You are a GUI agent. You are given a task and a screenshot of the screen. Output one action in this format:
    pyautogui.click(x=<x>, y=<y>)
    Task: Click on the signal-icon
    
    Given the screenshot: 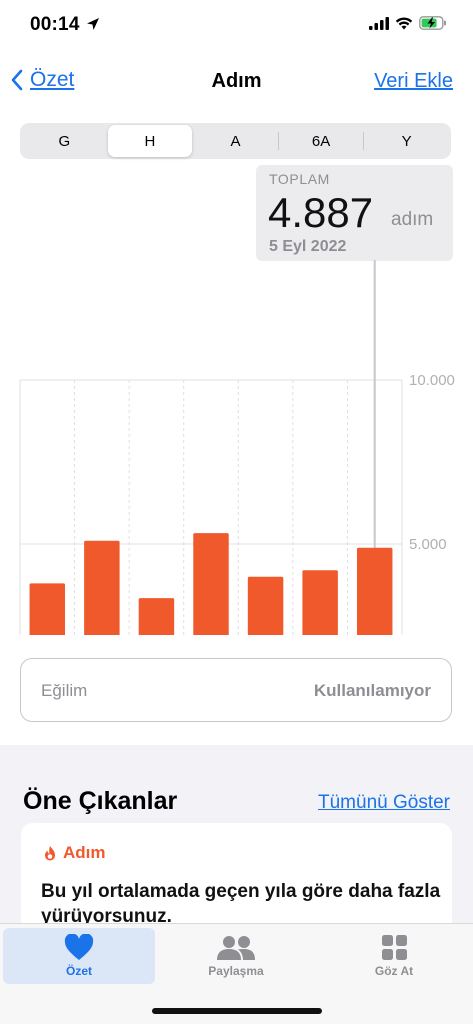 What is the action you would take?
    pyautogui.click(x=379, y=23)
    